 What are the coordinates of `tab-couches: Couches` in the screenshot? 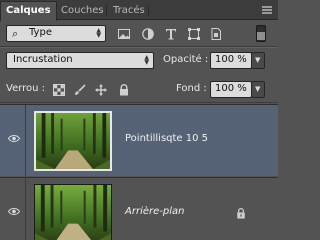 It's located at (82, 11).